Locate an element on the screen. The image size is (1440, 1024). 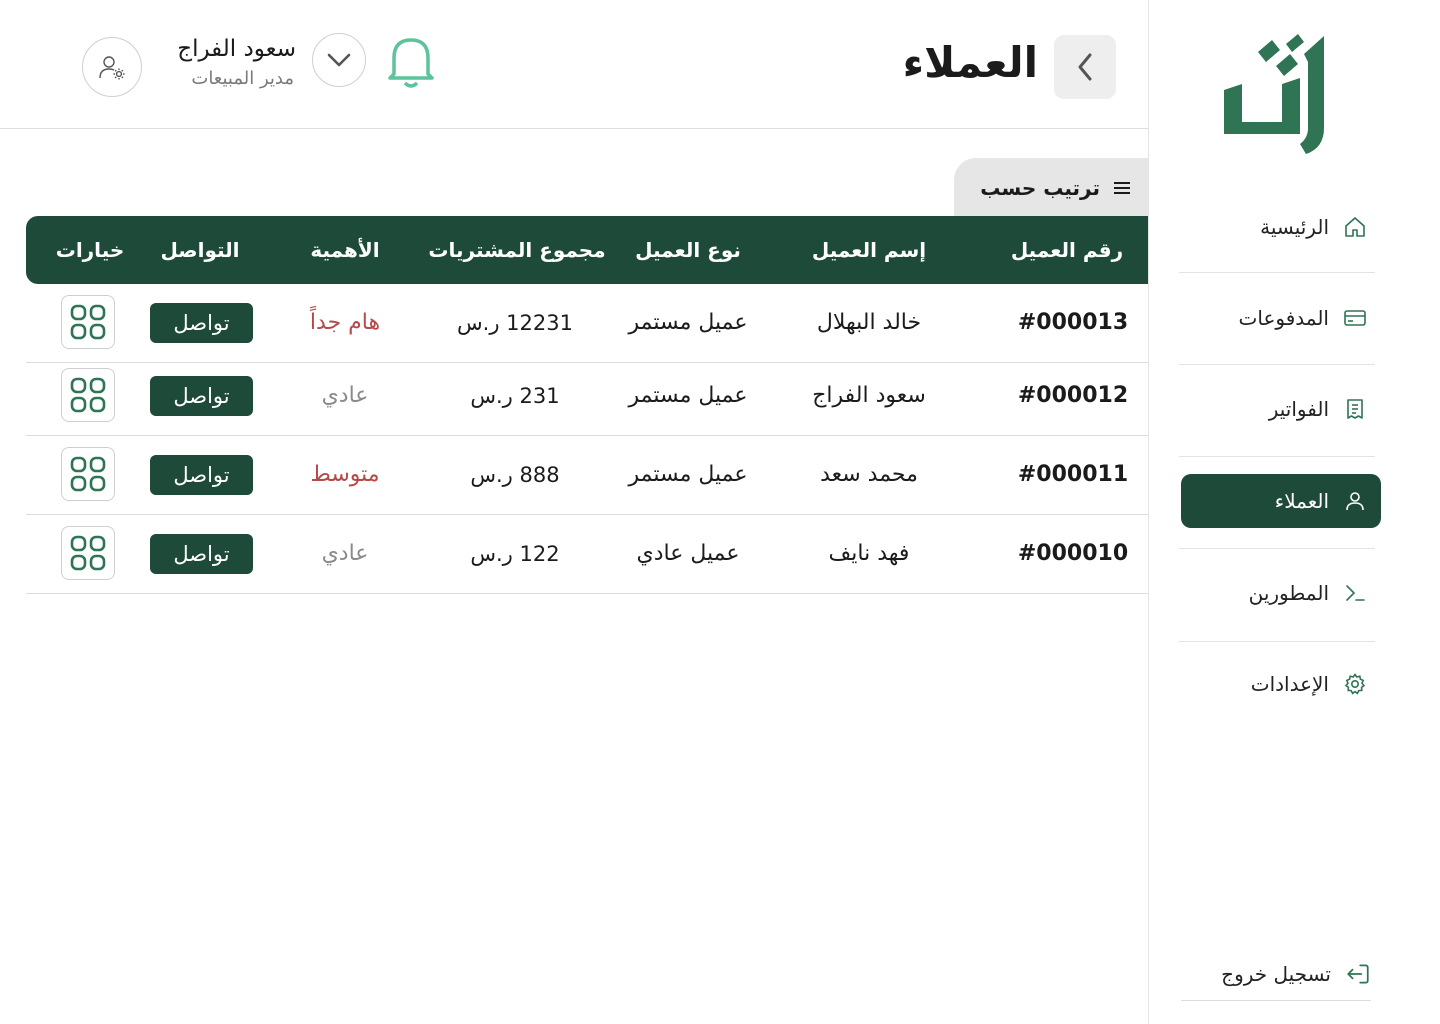
column-header: مجموع المشتريات is located at coordinates (517, 250).